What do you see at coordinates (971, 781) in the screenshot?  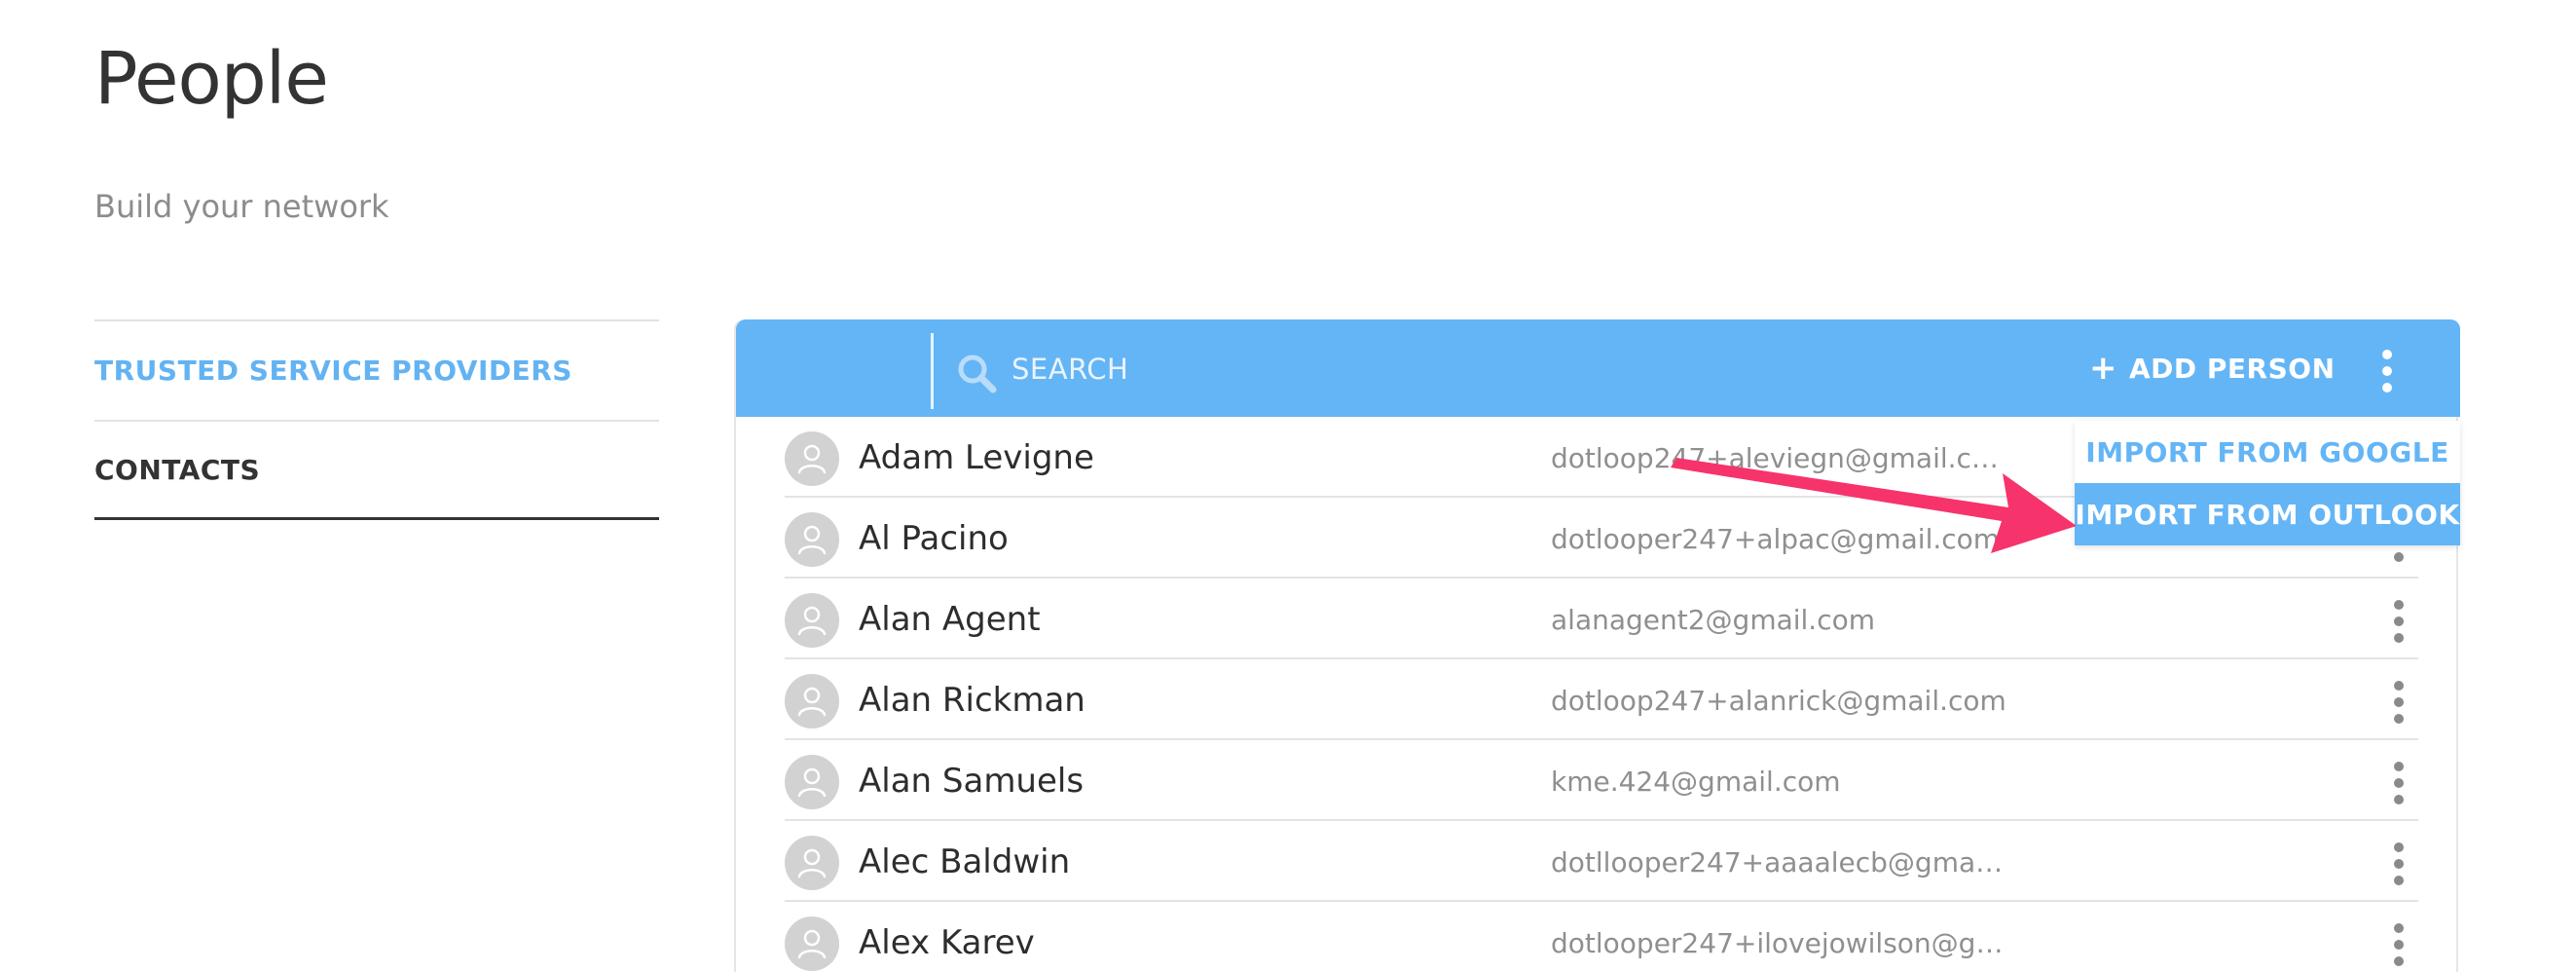 I see `contact-name: Alan Samuels` at bounding box center [971, 781].